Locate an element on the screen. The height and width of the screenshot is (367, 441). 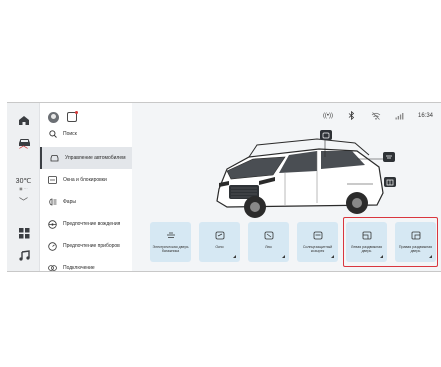
menu-item-label: Предпочтение вождения is located at coordinates (92, 224).